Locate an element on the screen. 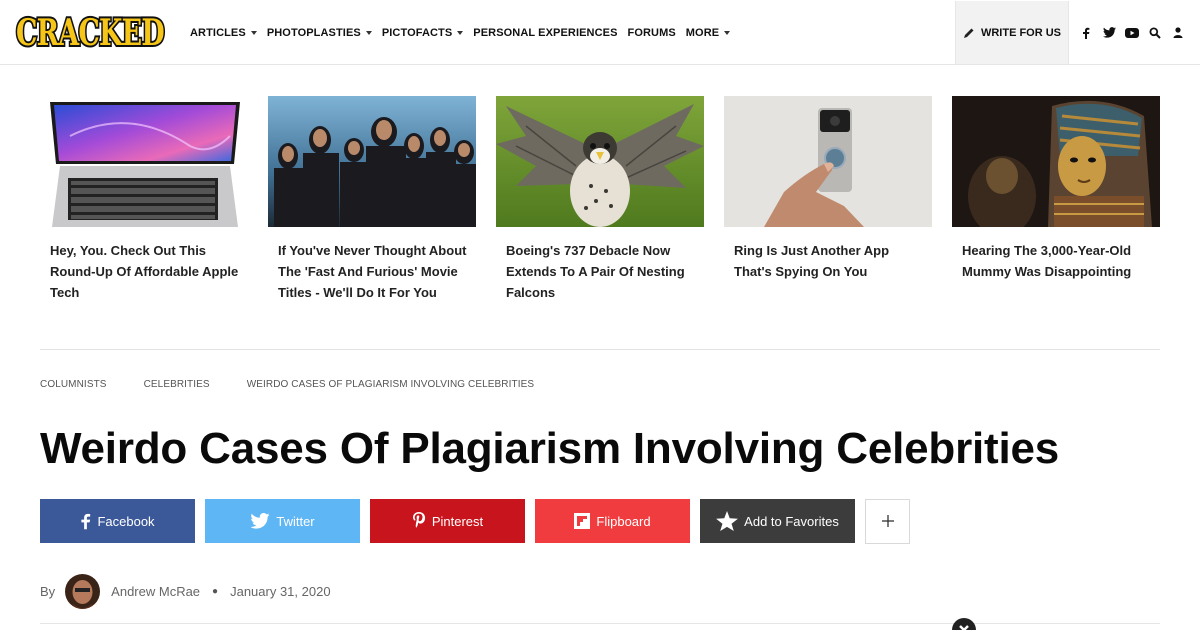  nav-articles: ARTICLES is located at coordinates (223, 33).